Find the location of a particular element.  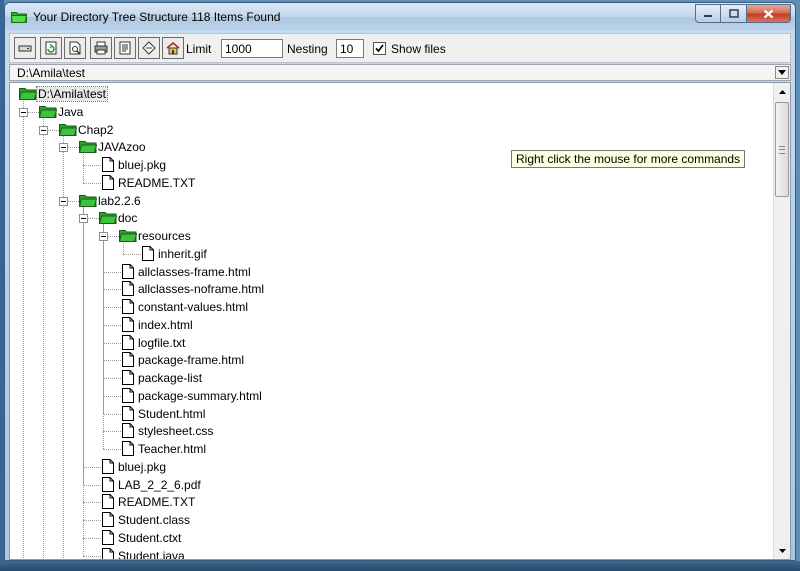

drive-button is located at coordinates (25, 48).